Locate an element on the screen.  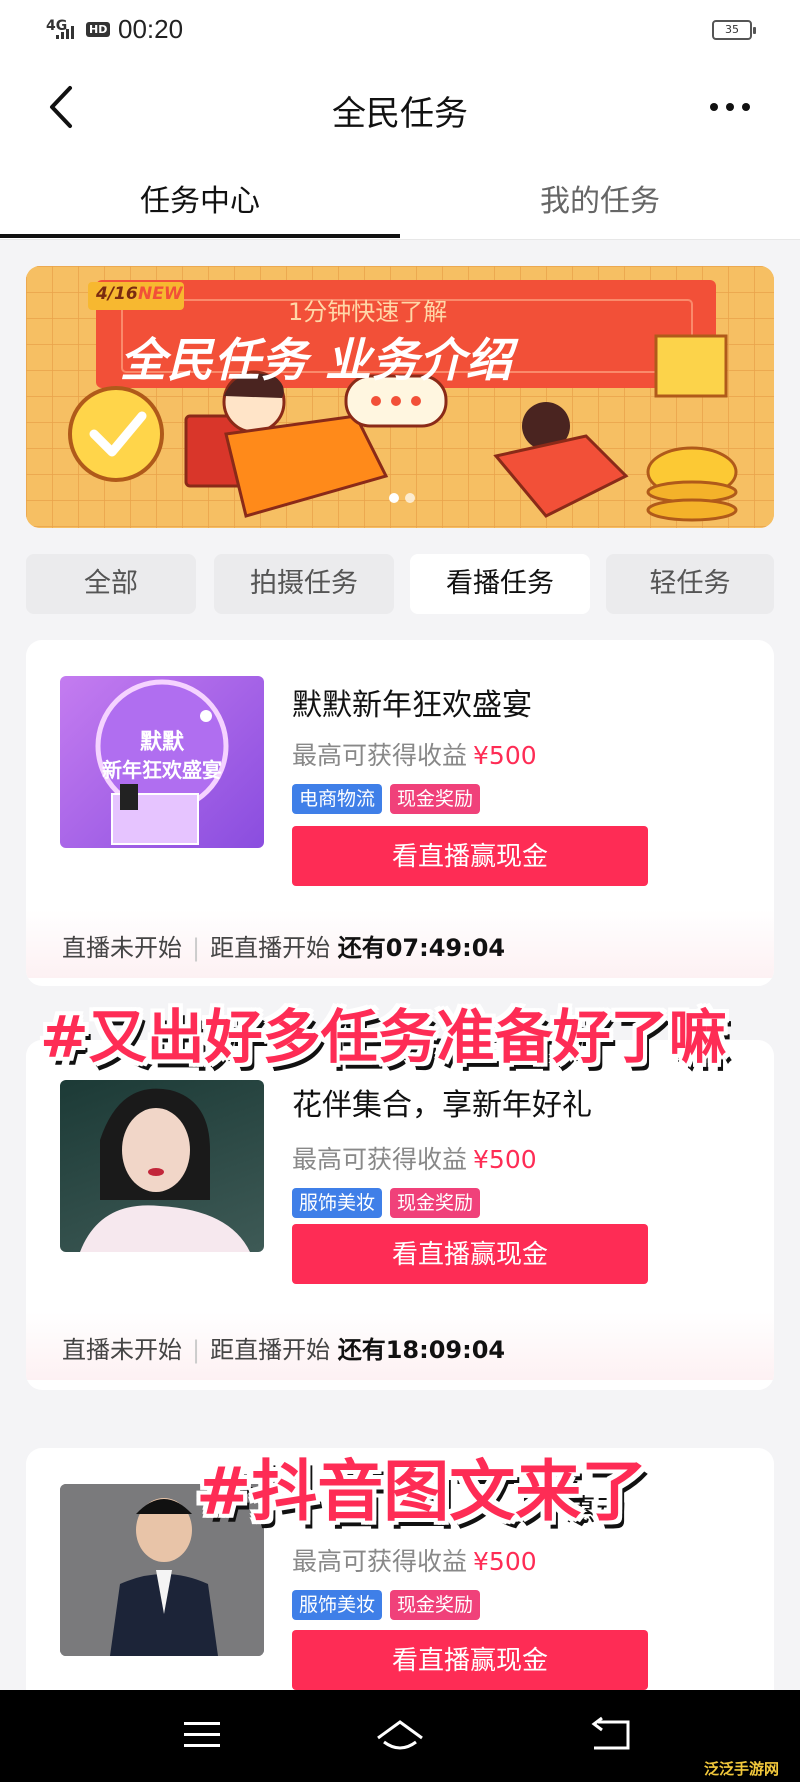
tab-task-center: 任务中心 is located at coordinates (200, 198).